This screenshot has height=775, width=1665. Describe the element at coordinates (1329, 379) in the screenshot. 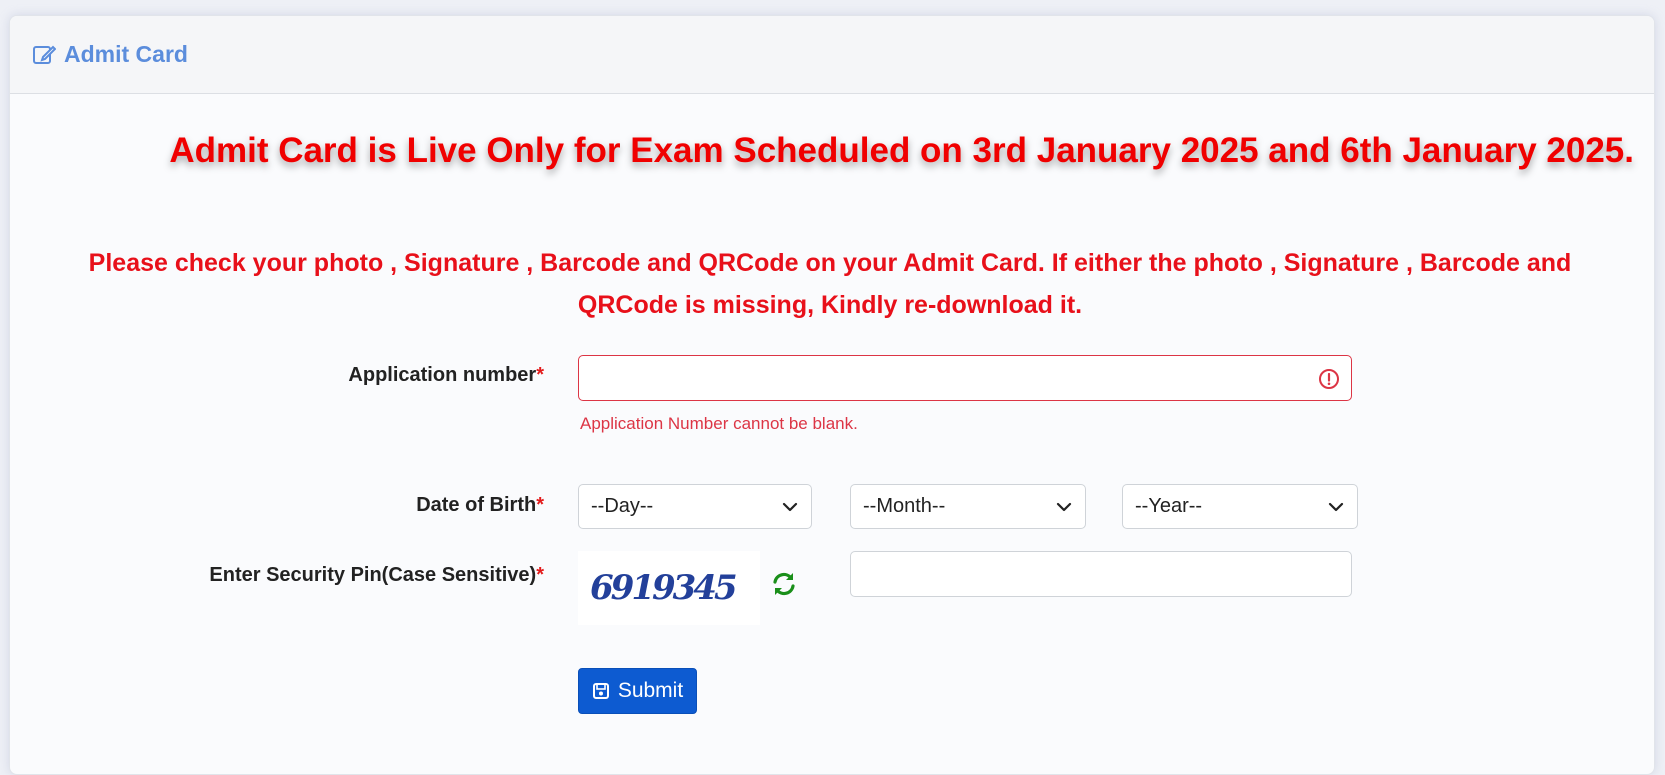

I see `error-icon` at that location.